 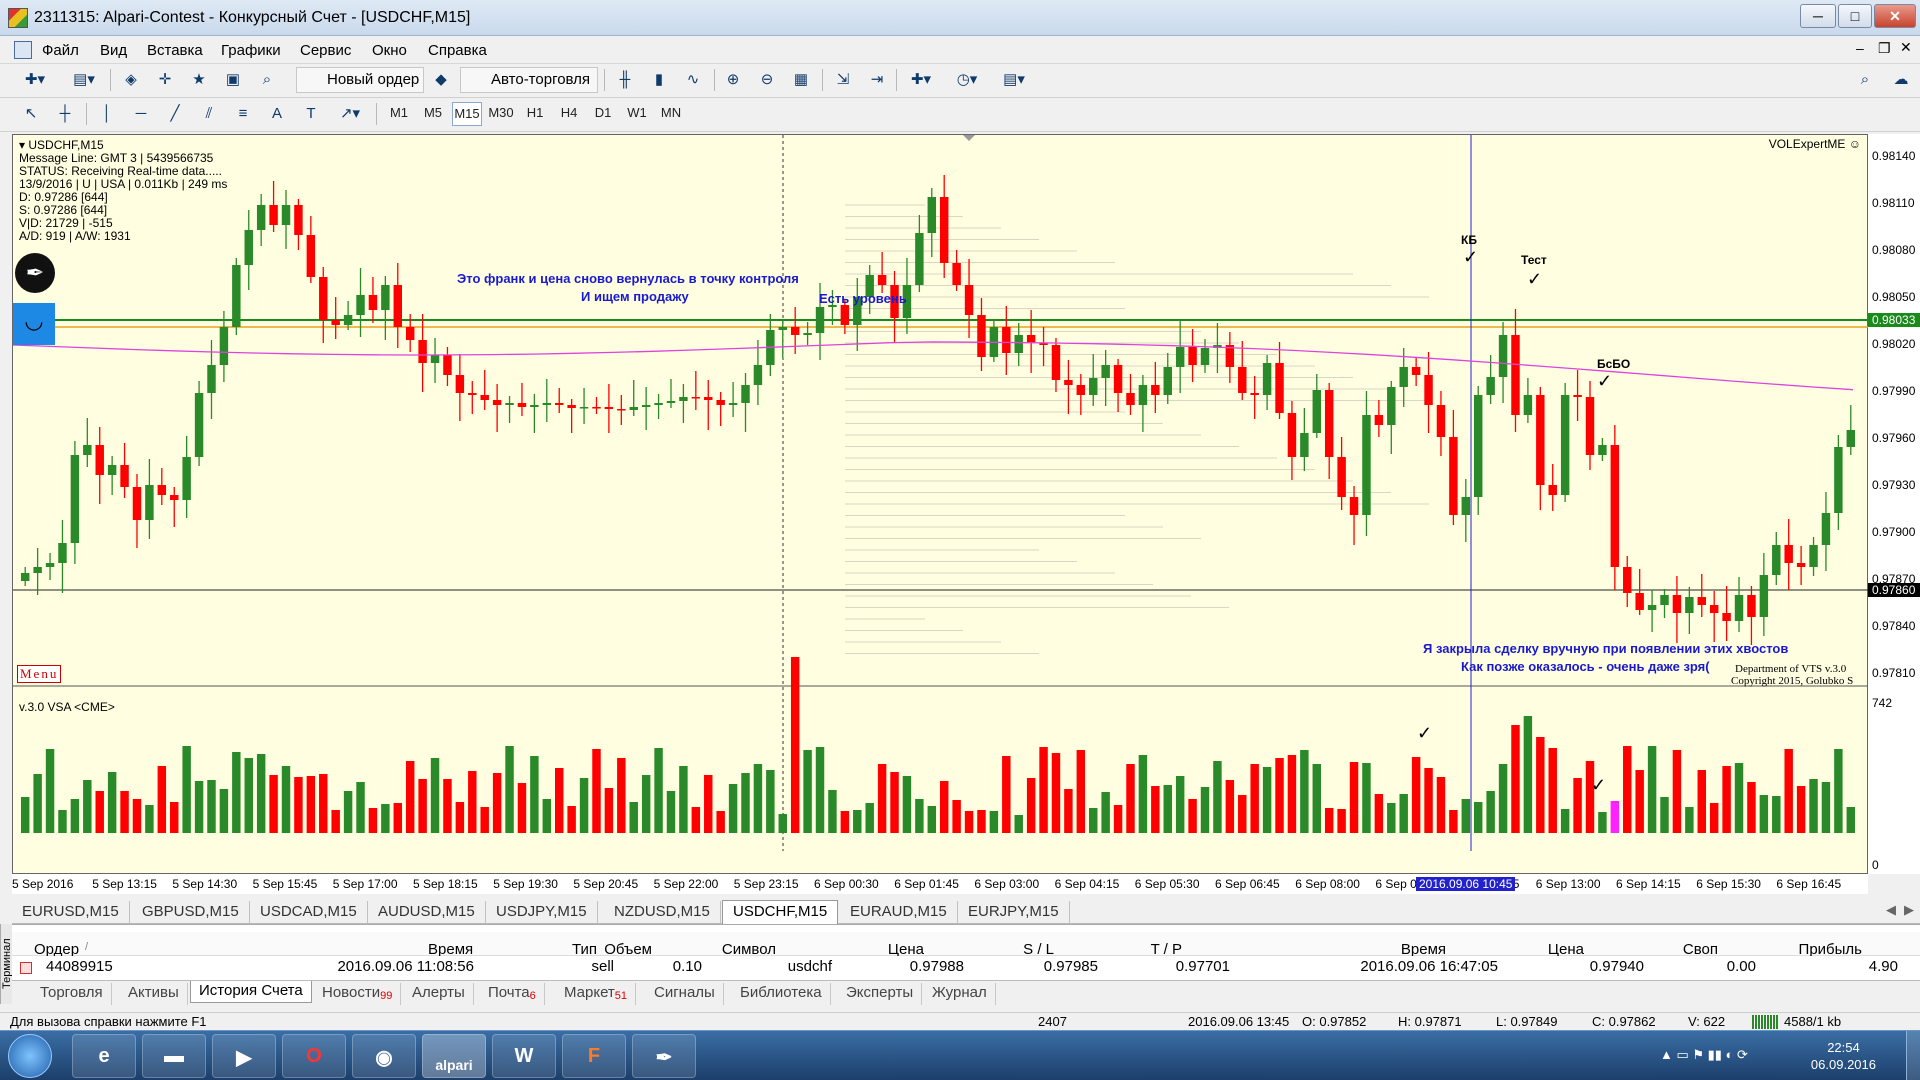 What do you see at coordinates (314, 1056) in the screenshot?
I see `opera-icon: O` at bounding box center [314, 1056].